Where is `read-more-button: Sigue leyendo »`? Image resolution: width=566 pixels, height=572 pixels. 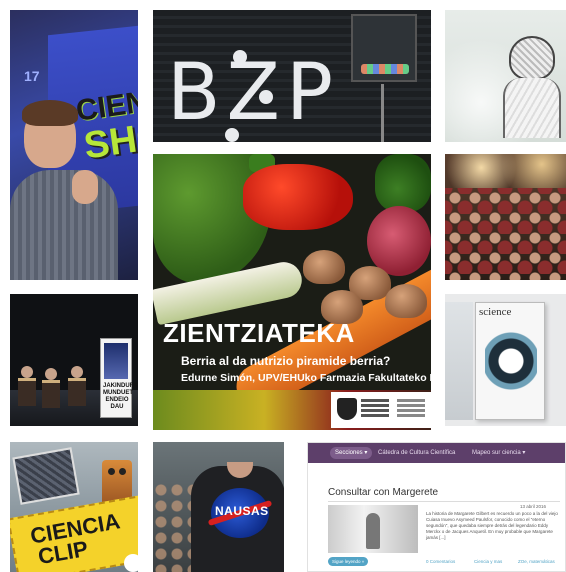
read-more-button: Sigue leyendo » is located at coordinates (348, 561).